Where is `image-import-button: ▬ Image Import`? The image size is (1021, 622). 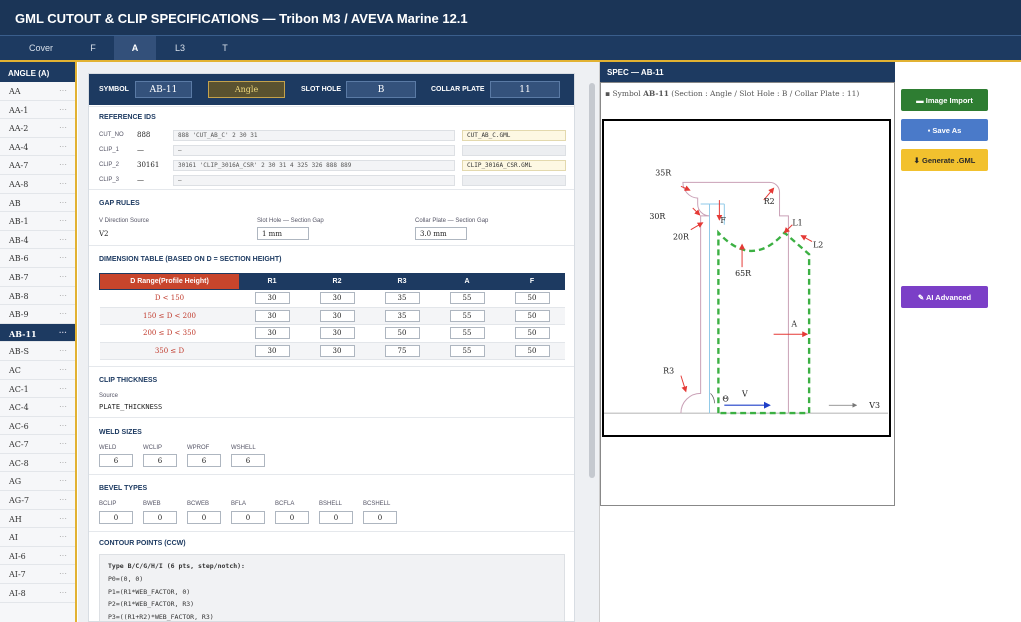 image-import-button: ▬ Image Import is located at coordinates (944, 100).